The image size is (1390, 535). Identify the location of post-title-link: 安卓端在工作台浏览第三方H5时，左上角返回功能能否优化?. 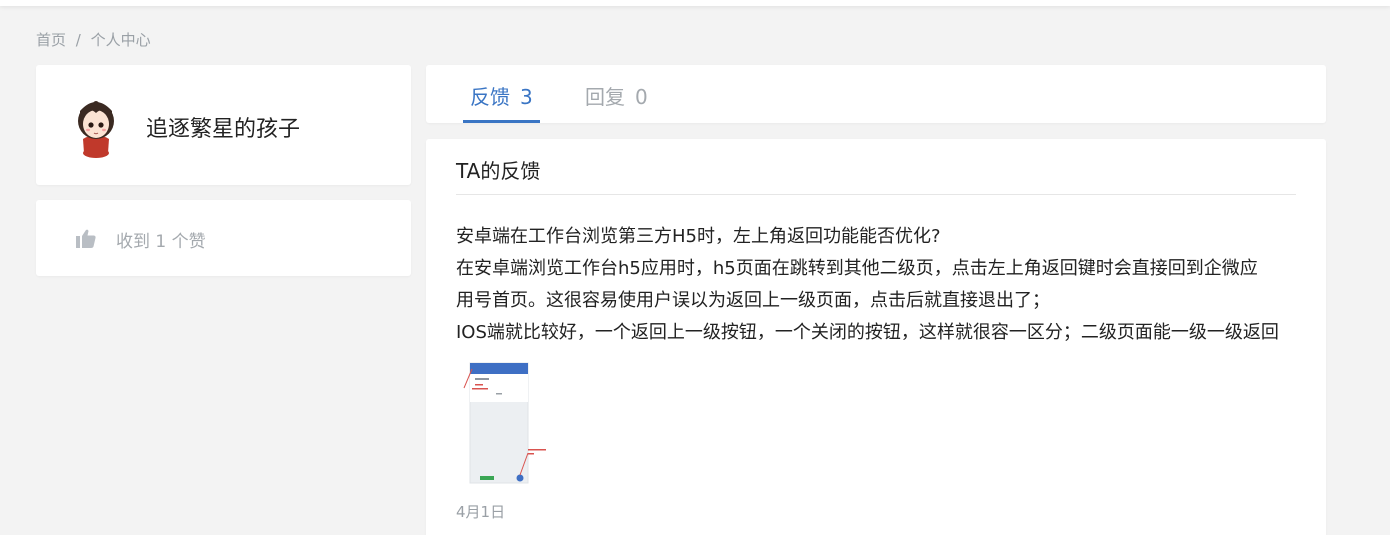
(698, 237).